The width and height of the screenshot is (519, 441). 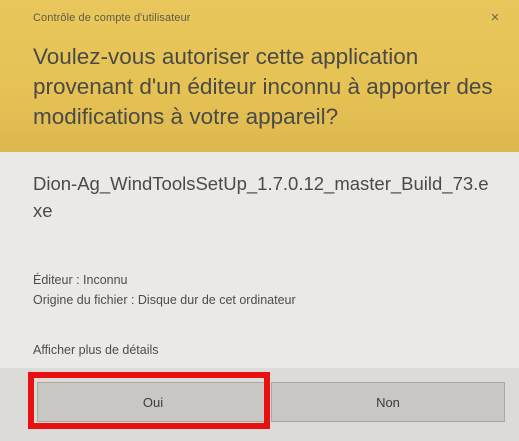 I want to click on window-title: Contrôle de compte d'utilisateur, so click(x=112, y=18).